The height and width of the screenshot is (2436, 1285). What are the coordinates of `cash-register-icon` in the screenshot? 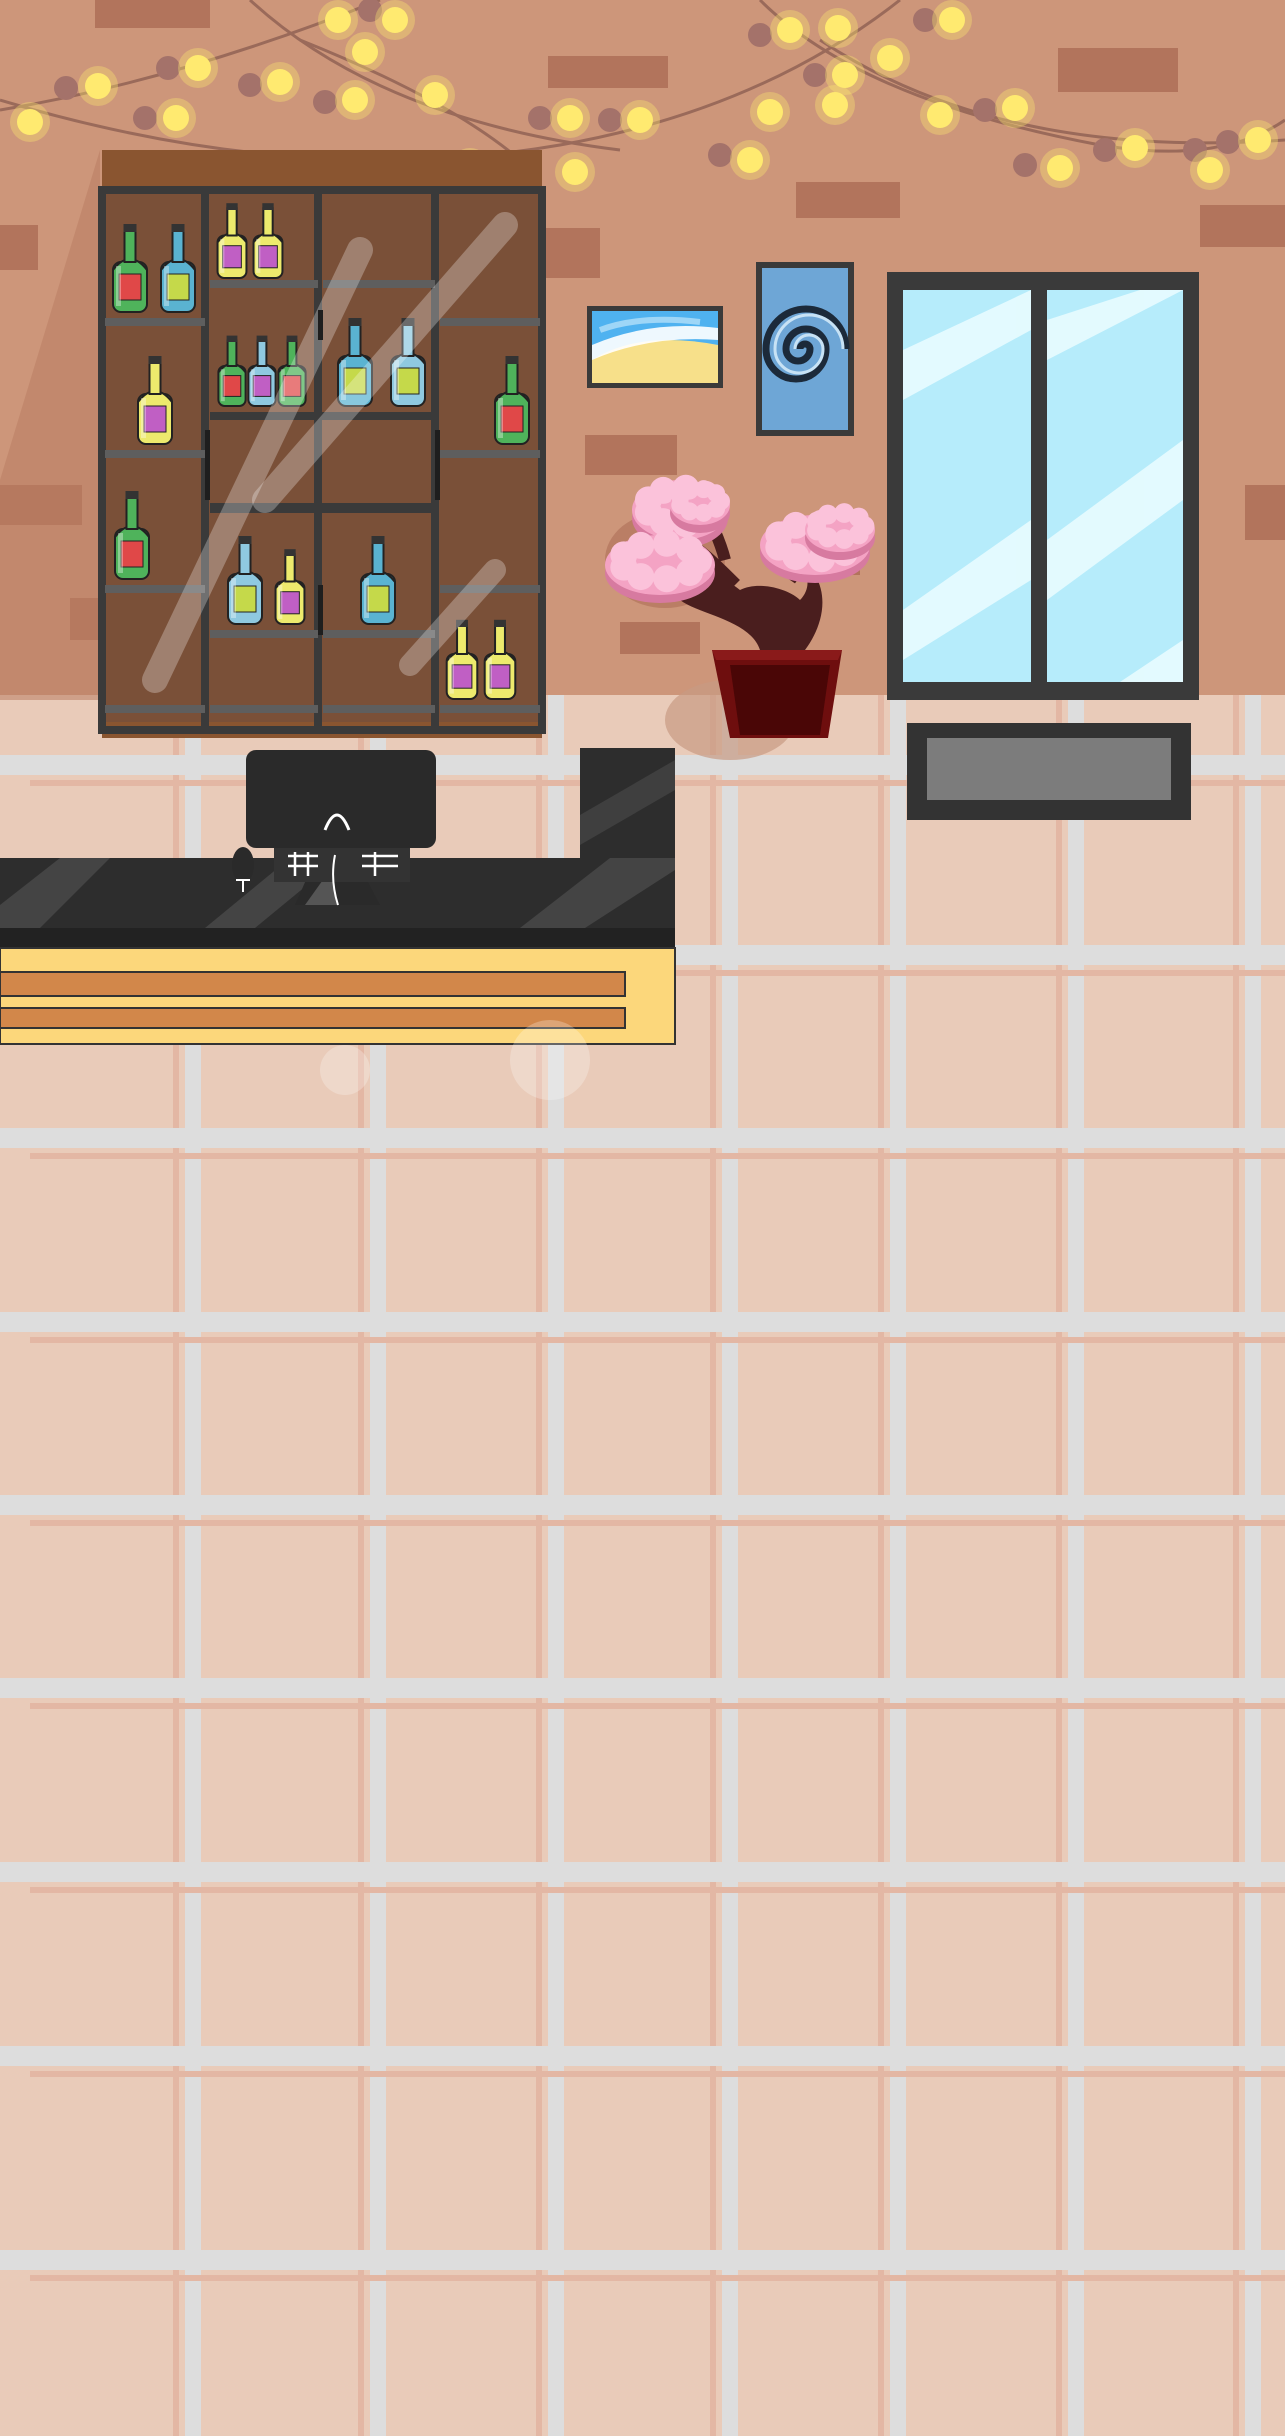 It's located at (341, 828).